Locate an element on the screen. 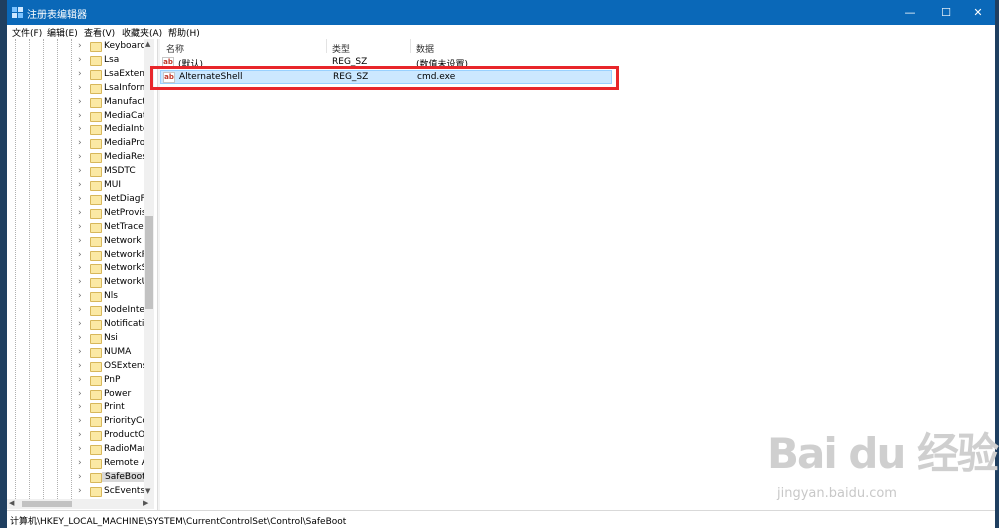 This screenshot has width=999, height=528. scroll-down-icon: ▼ is located at coordinates (147, 491).